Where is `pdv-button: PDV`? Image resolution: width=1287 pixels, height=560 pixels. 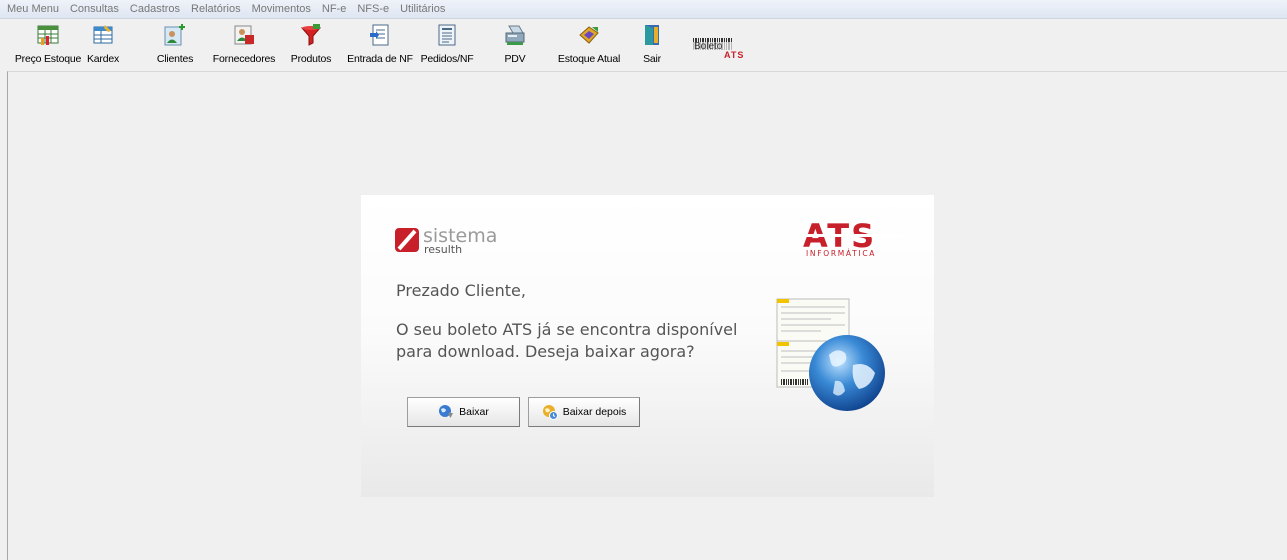
pdv-button: PDV is located at coordinates (515, 46).